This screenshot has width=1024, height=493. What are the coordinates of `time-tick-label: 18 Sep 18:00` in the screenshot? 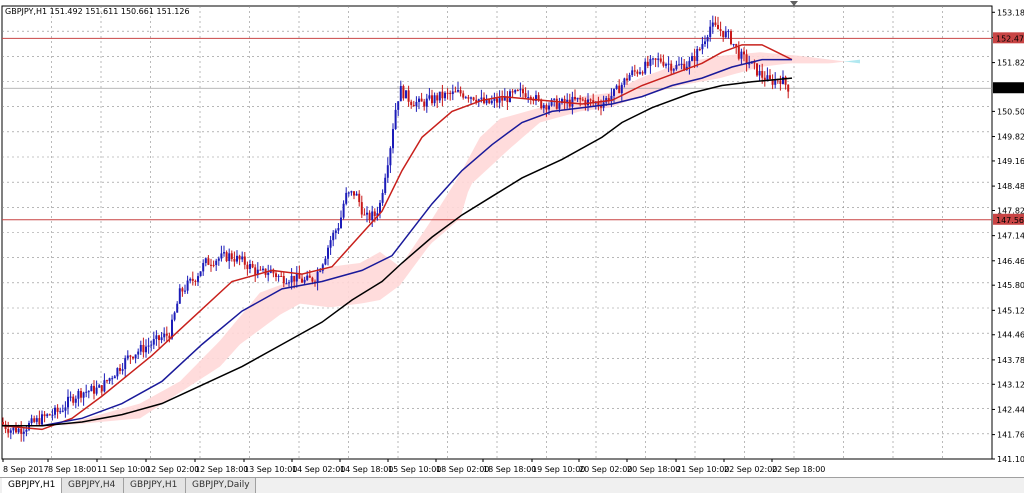 It's located at (509, 469).